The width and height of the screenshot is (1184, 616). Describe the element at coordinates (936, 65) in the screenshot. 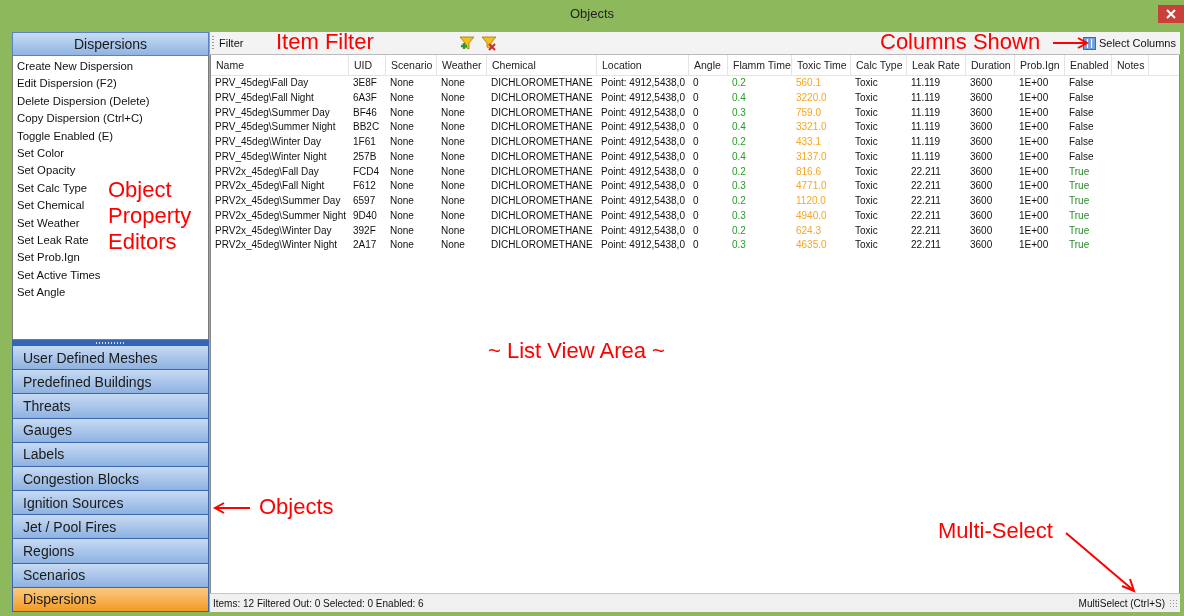

I see `column-header: Leak Rate` at that location.